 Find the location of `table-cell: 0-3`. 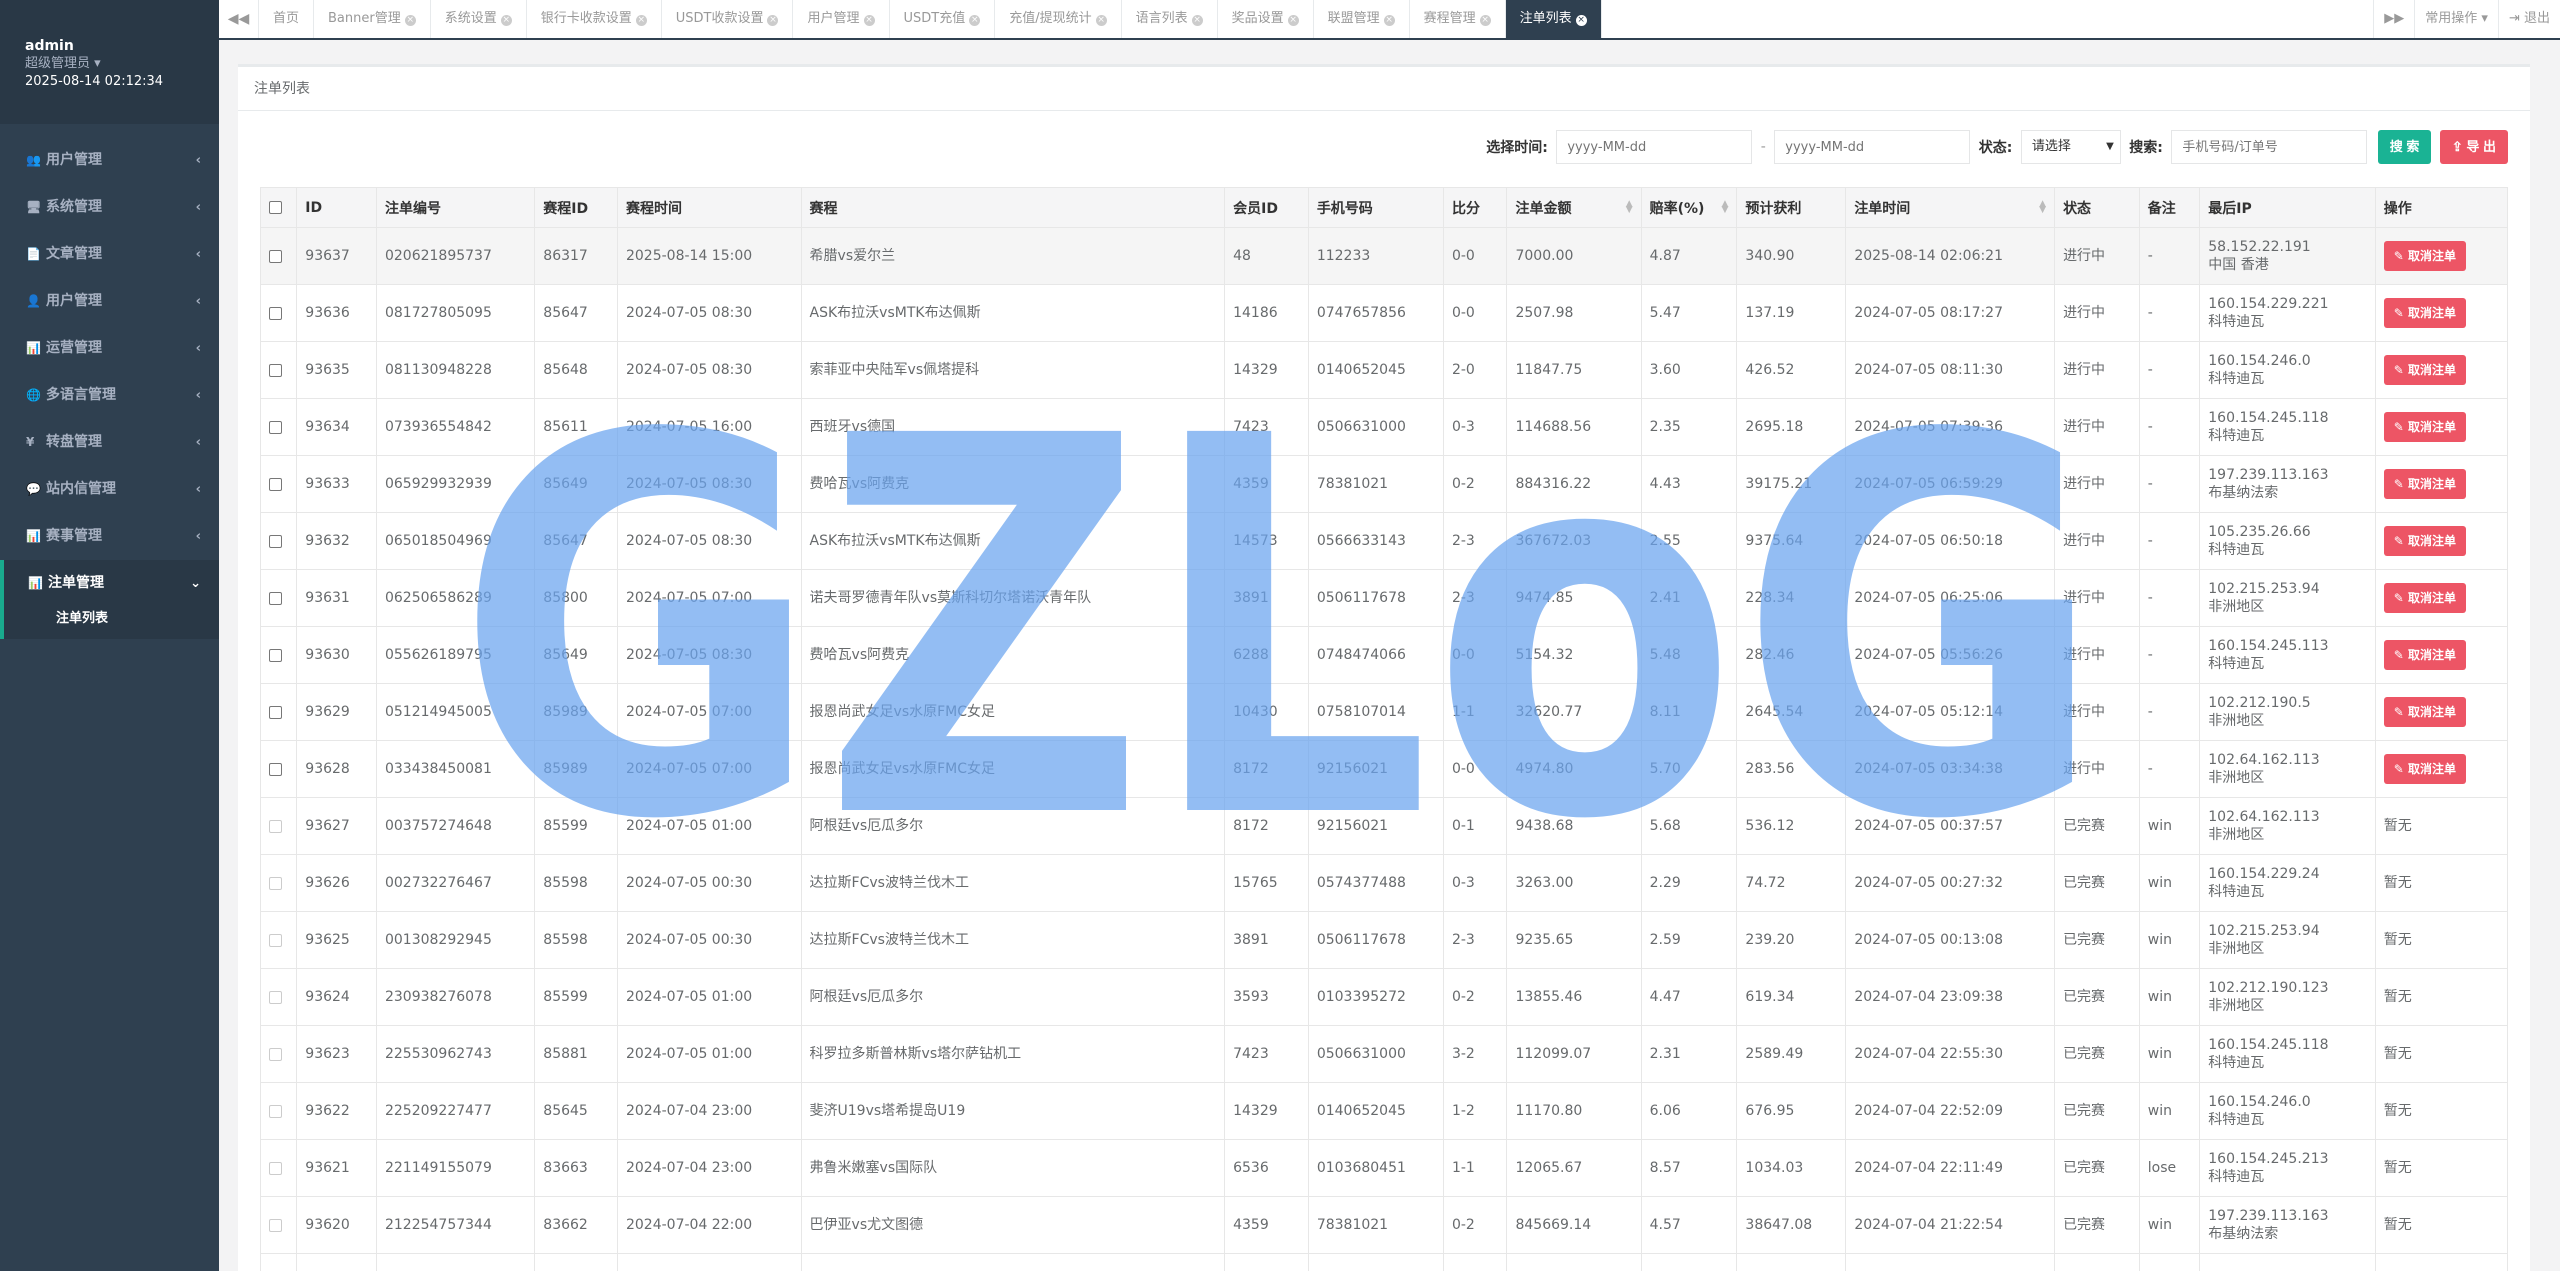

table-cell: 0-3 is located at coordinates (1475, 427).